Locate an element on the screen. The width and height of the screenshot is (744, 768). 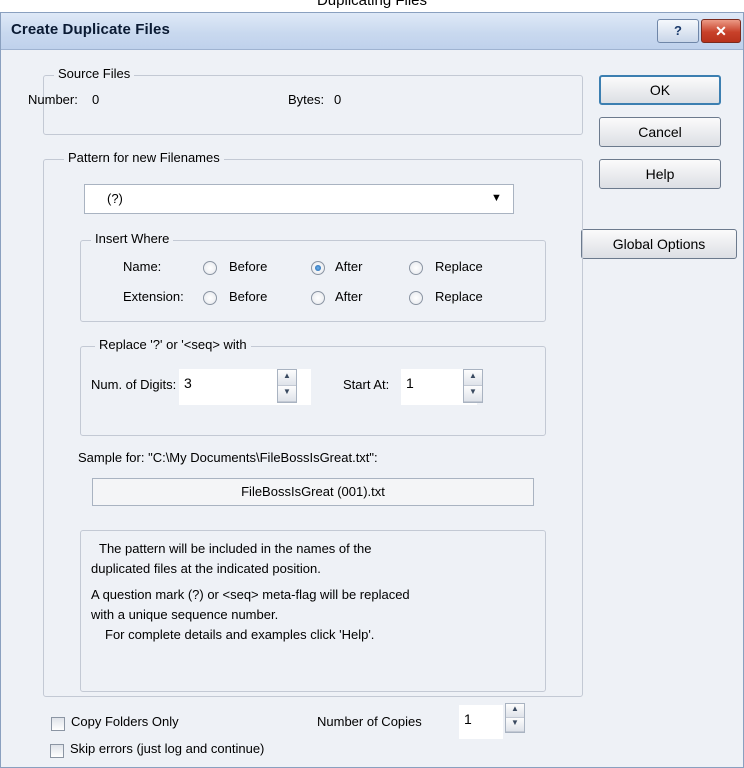
skip-errors-label: Skip errors (just log and continue) is located at coordinates (167, 748).